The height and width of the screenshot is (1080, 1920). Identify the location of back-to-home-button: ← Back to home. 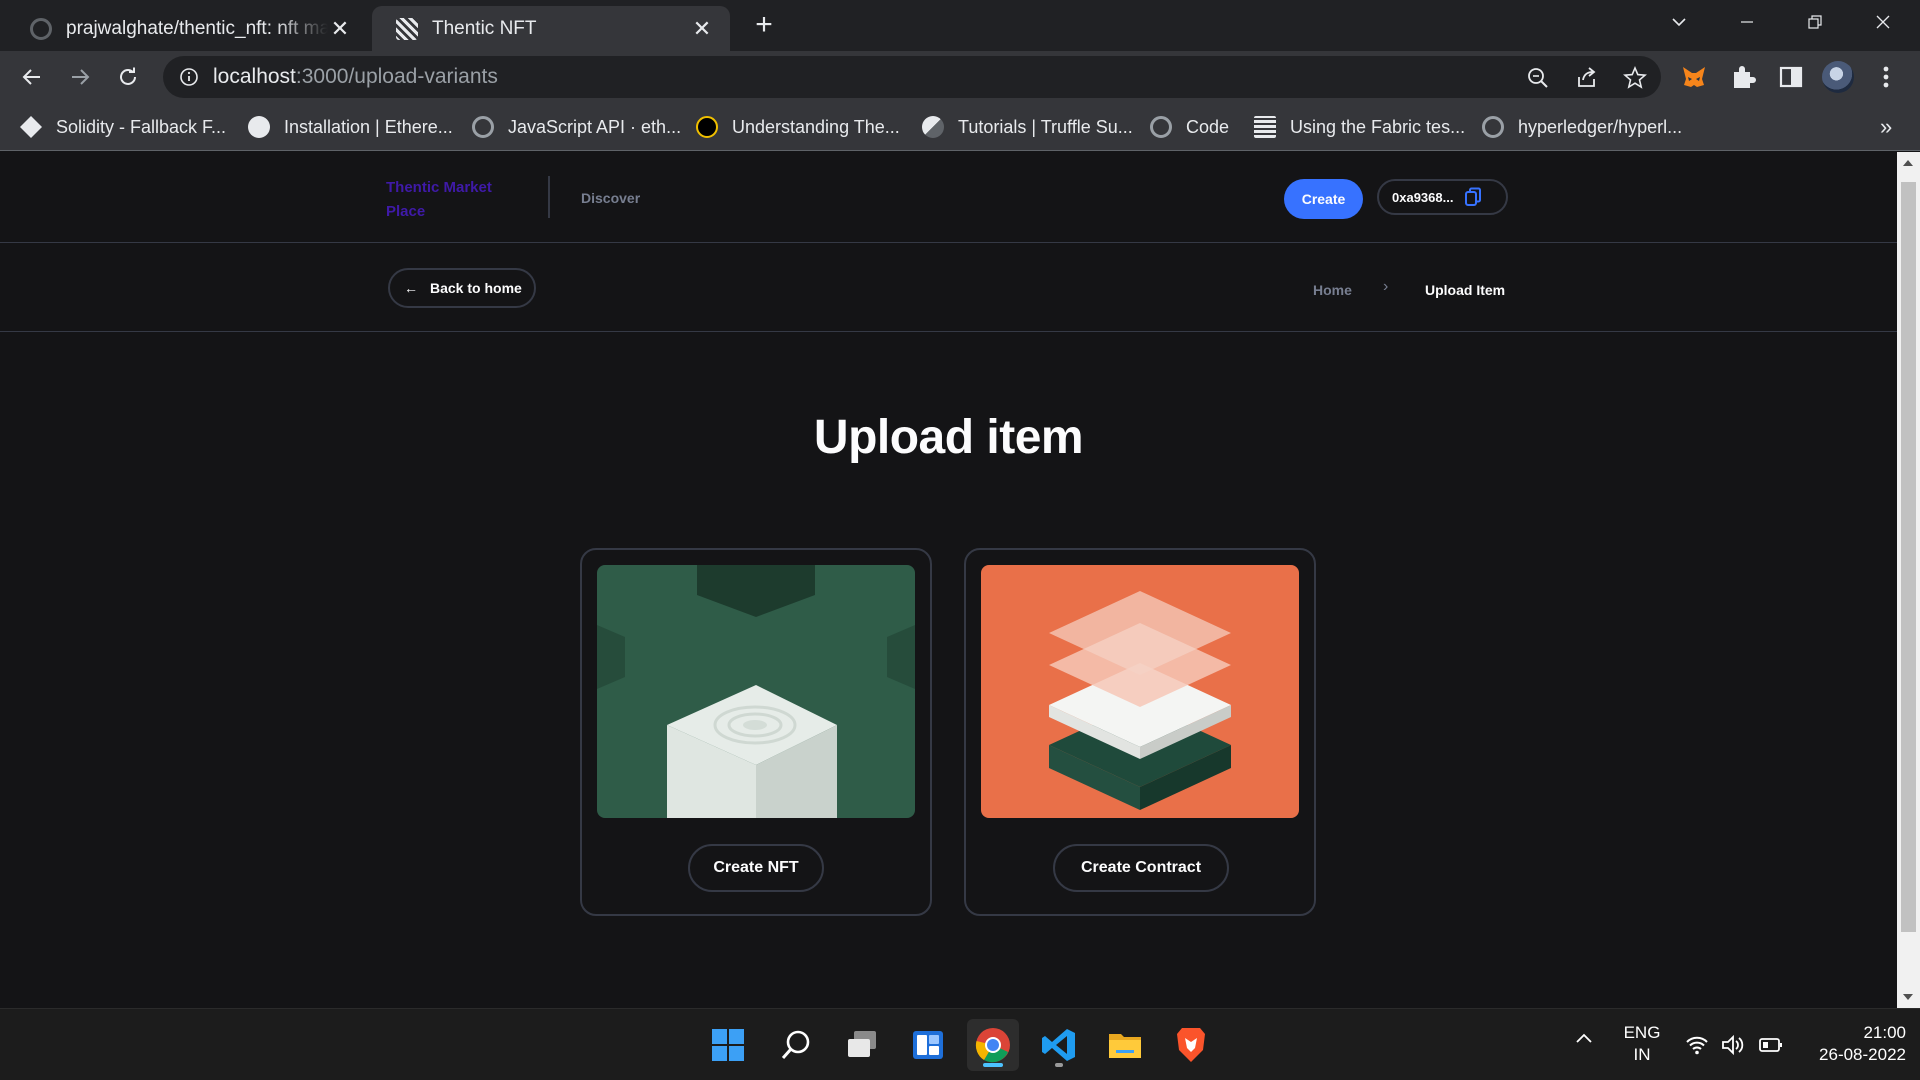
(462, 288).